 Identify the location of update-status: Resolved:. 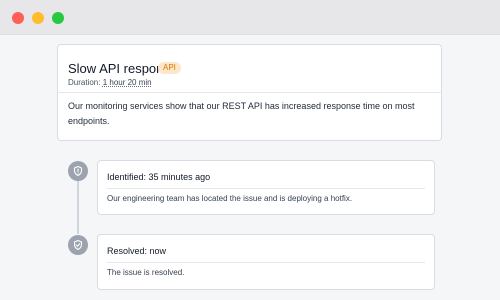
(127, 251).